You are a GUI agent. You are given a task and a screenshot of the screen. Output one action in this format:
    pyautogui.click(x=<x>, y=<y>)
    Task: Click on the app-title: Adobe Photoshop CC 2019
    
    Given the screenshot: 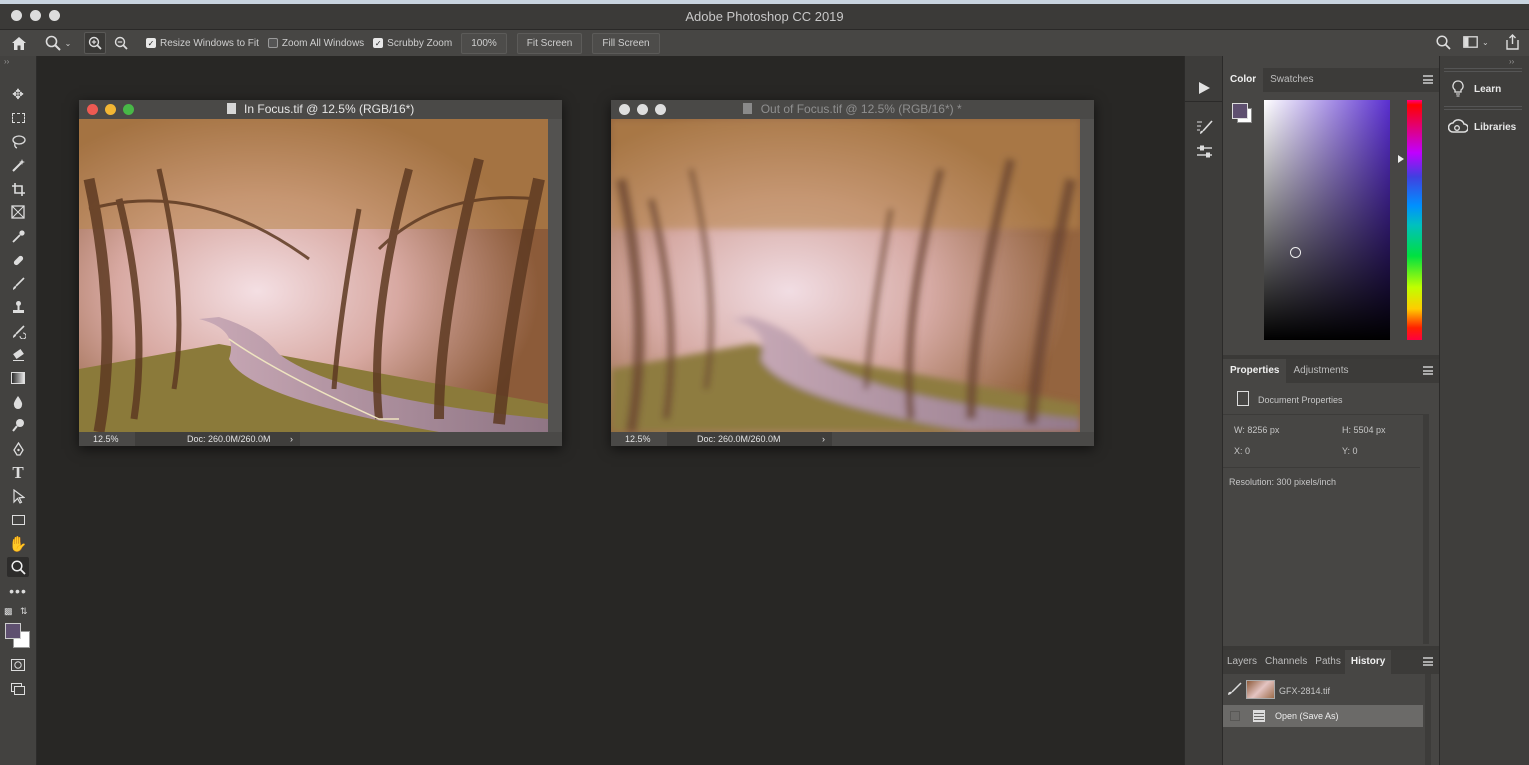 What is the action you would take?
    pyautogui.click(x=764, y=16)
    